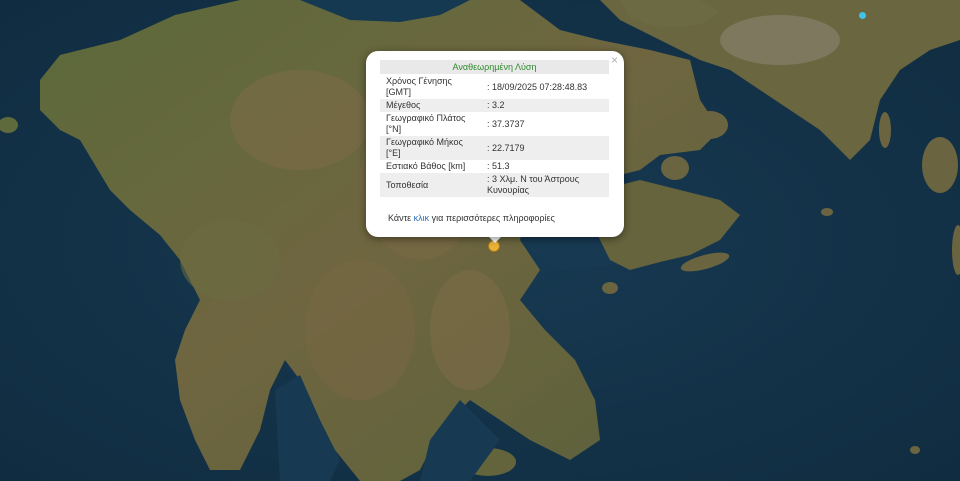 This screenshot has width=960, height=481. What do you see at coordinates (495, 239) in the screenshot?
I see `popup-tip` at bounding box center [495, 239].